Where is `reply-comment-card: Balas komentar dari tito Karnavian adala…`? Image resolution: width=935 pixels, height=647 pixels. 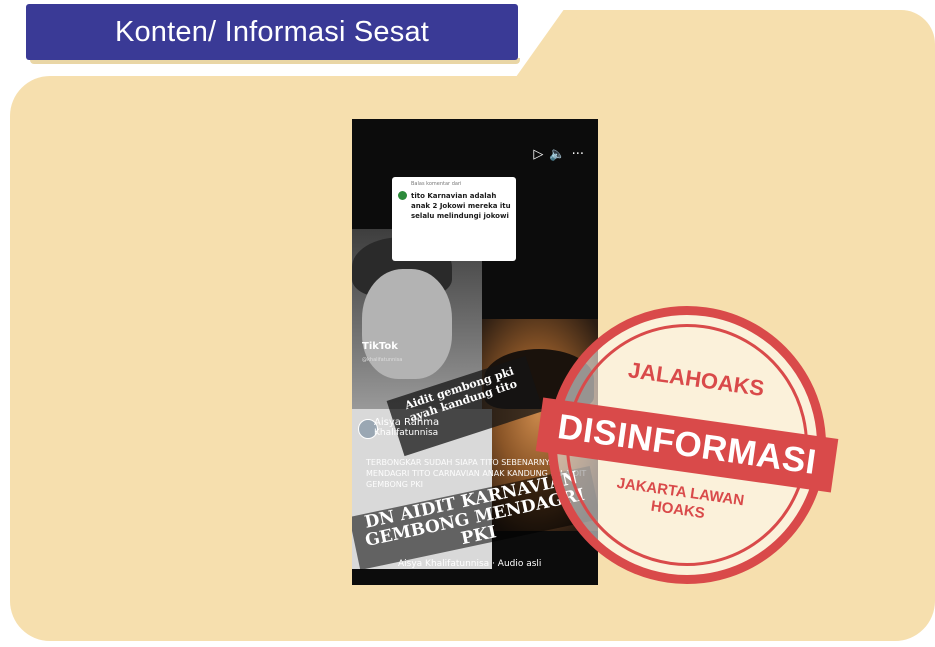 reply-comment-card: Balas komentar dari tito Karnavian adala… is located at coordinates (454, 219).